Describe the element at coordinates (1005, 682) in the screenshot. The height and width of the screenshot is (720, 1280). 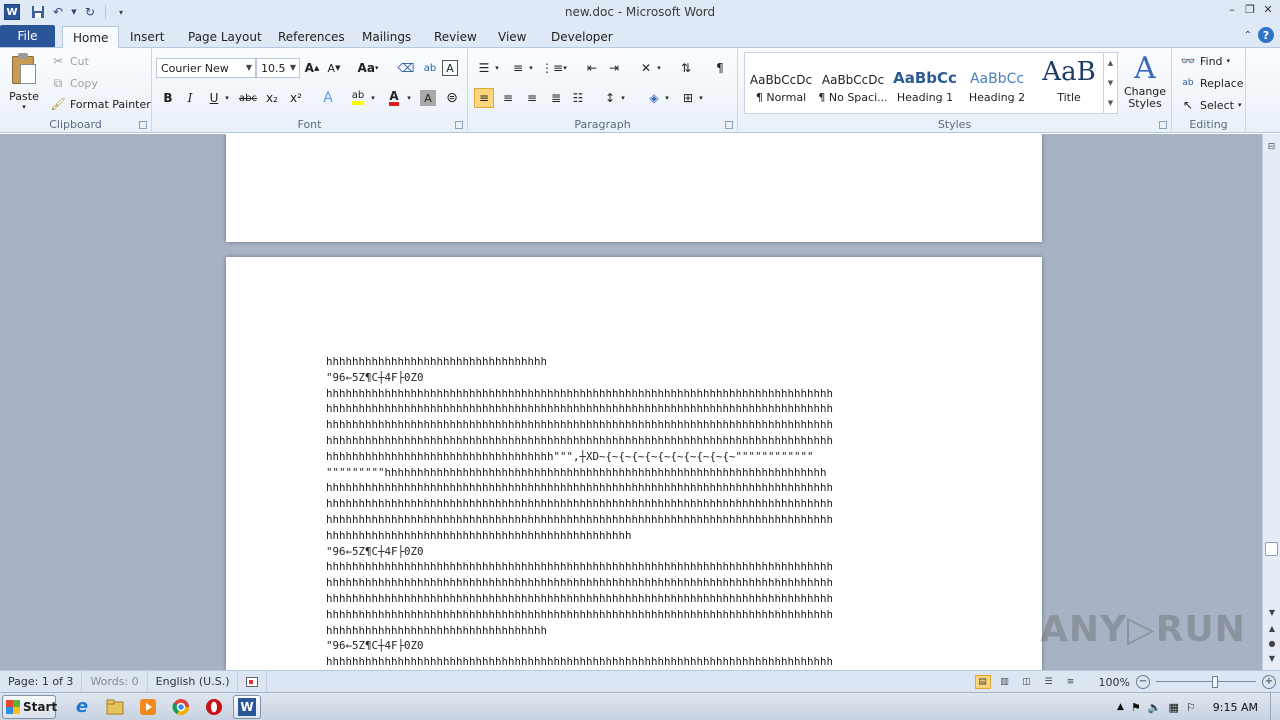
I see `full-screen-reading-icon: ▥` at that location.